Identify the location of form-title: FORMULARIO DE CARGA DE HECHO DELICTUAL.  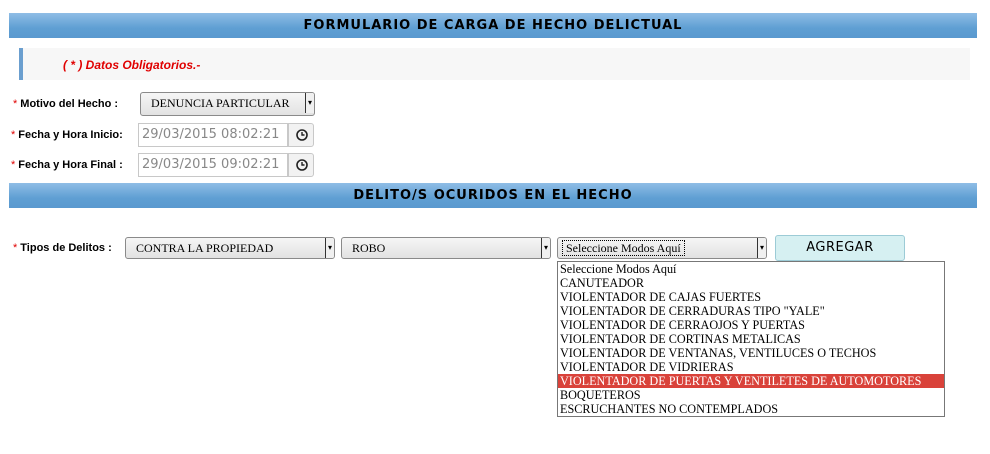
(493, 25).